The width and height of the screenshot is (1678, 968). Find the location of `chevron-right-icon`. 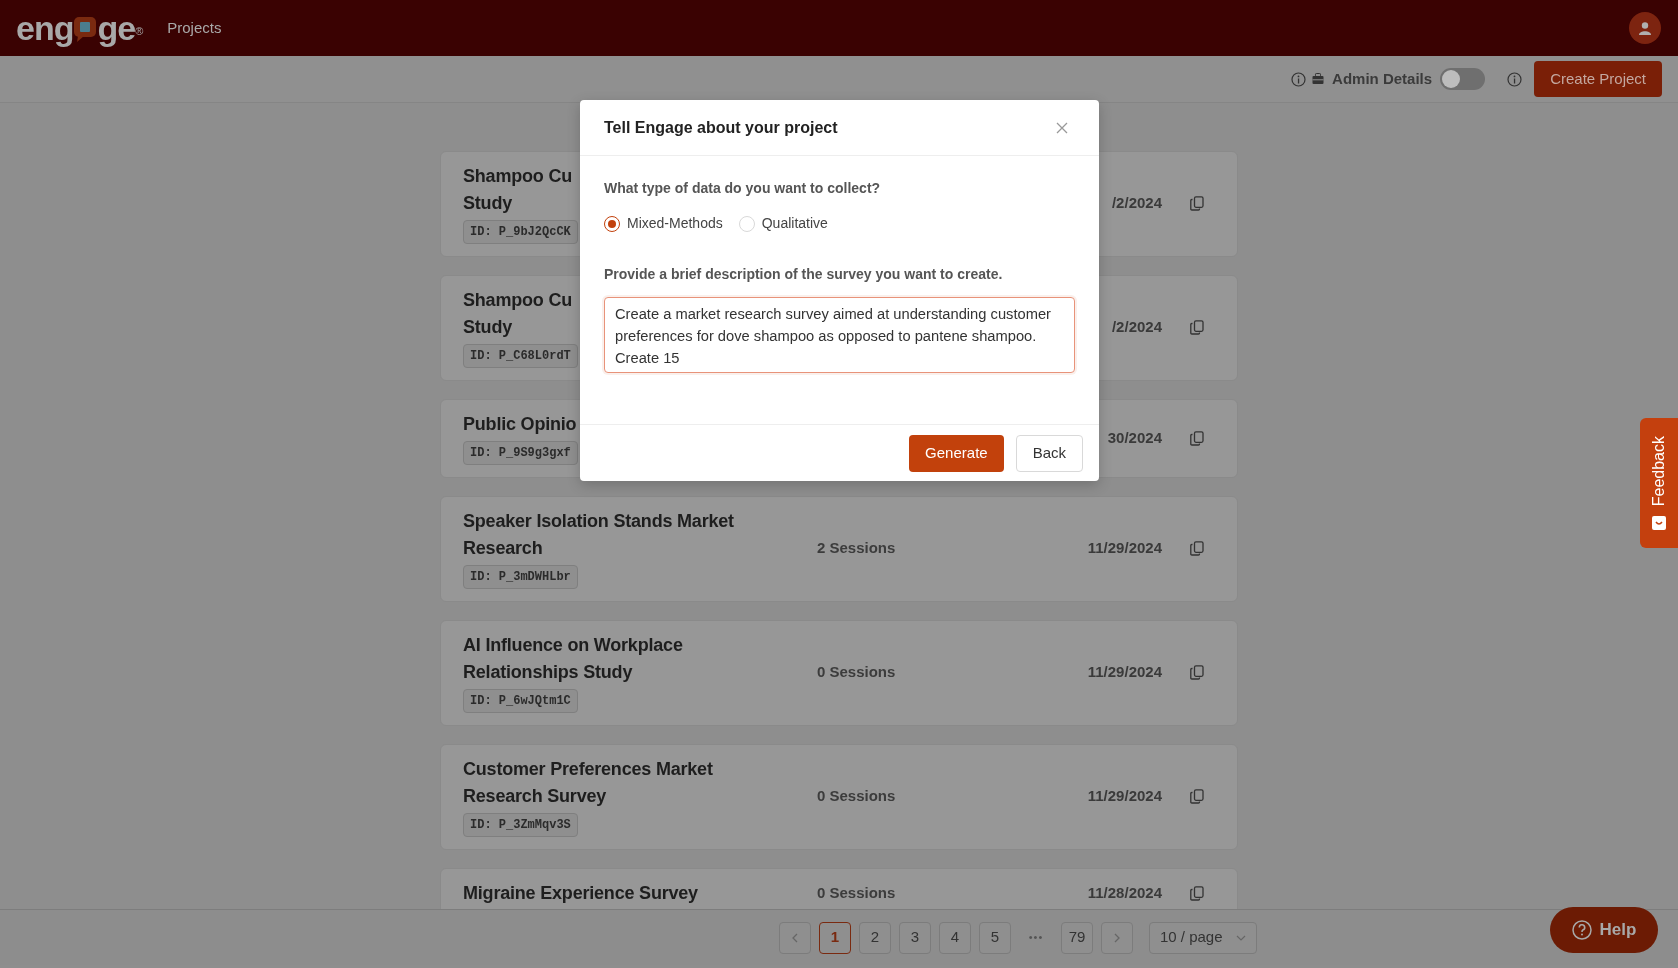

chevron-right-icon is located at coordinates (1117, 937).